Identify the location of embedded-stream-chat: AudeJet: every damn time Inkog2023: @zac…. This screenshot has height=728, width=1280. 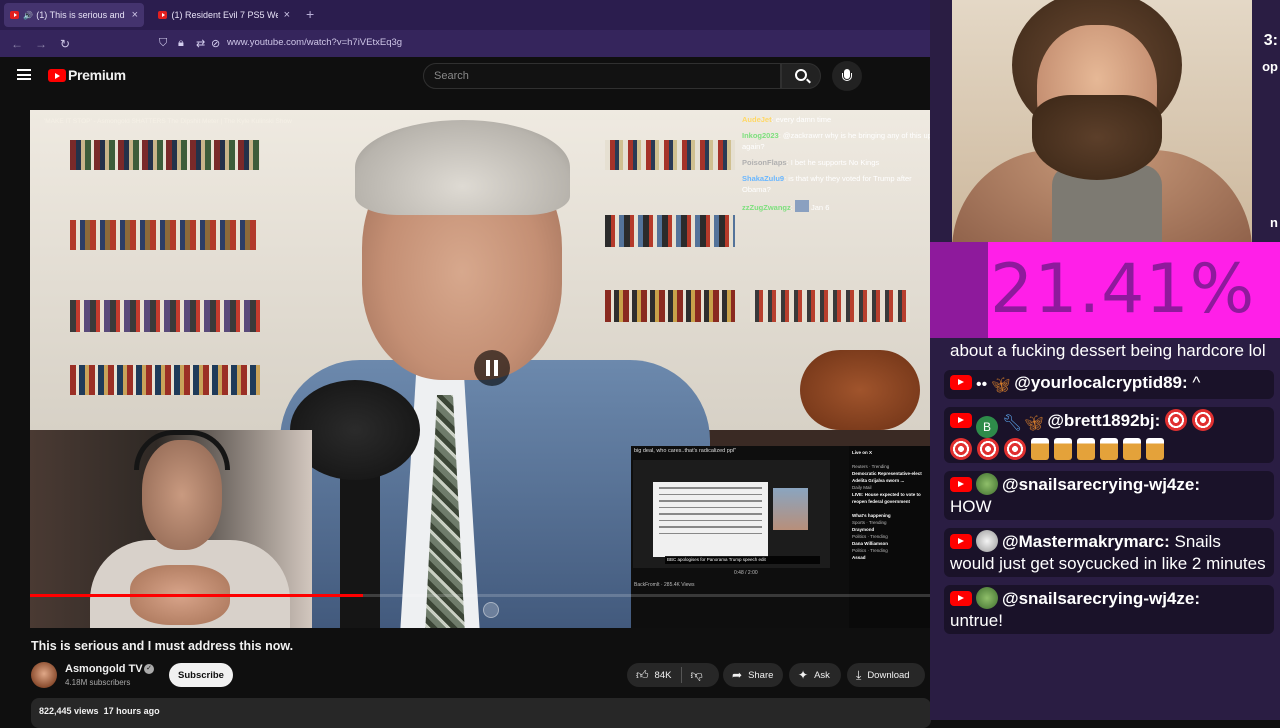
(836, 166).